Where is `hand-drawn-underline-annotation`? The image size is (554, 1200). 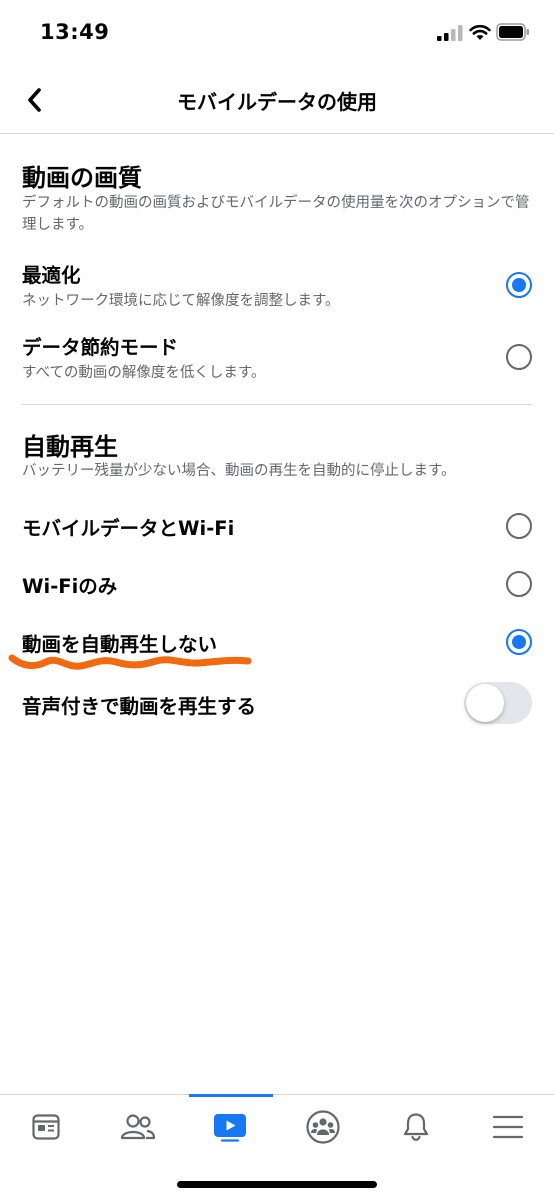 hand-drawn-underline-annotation is located at coordinates (130, 662).